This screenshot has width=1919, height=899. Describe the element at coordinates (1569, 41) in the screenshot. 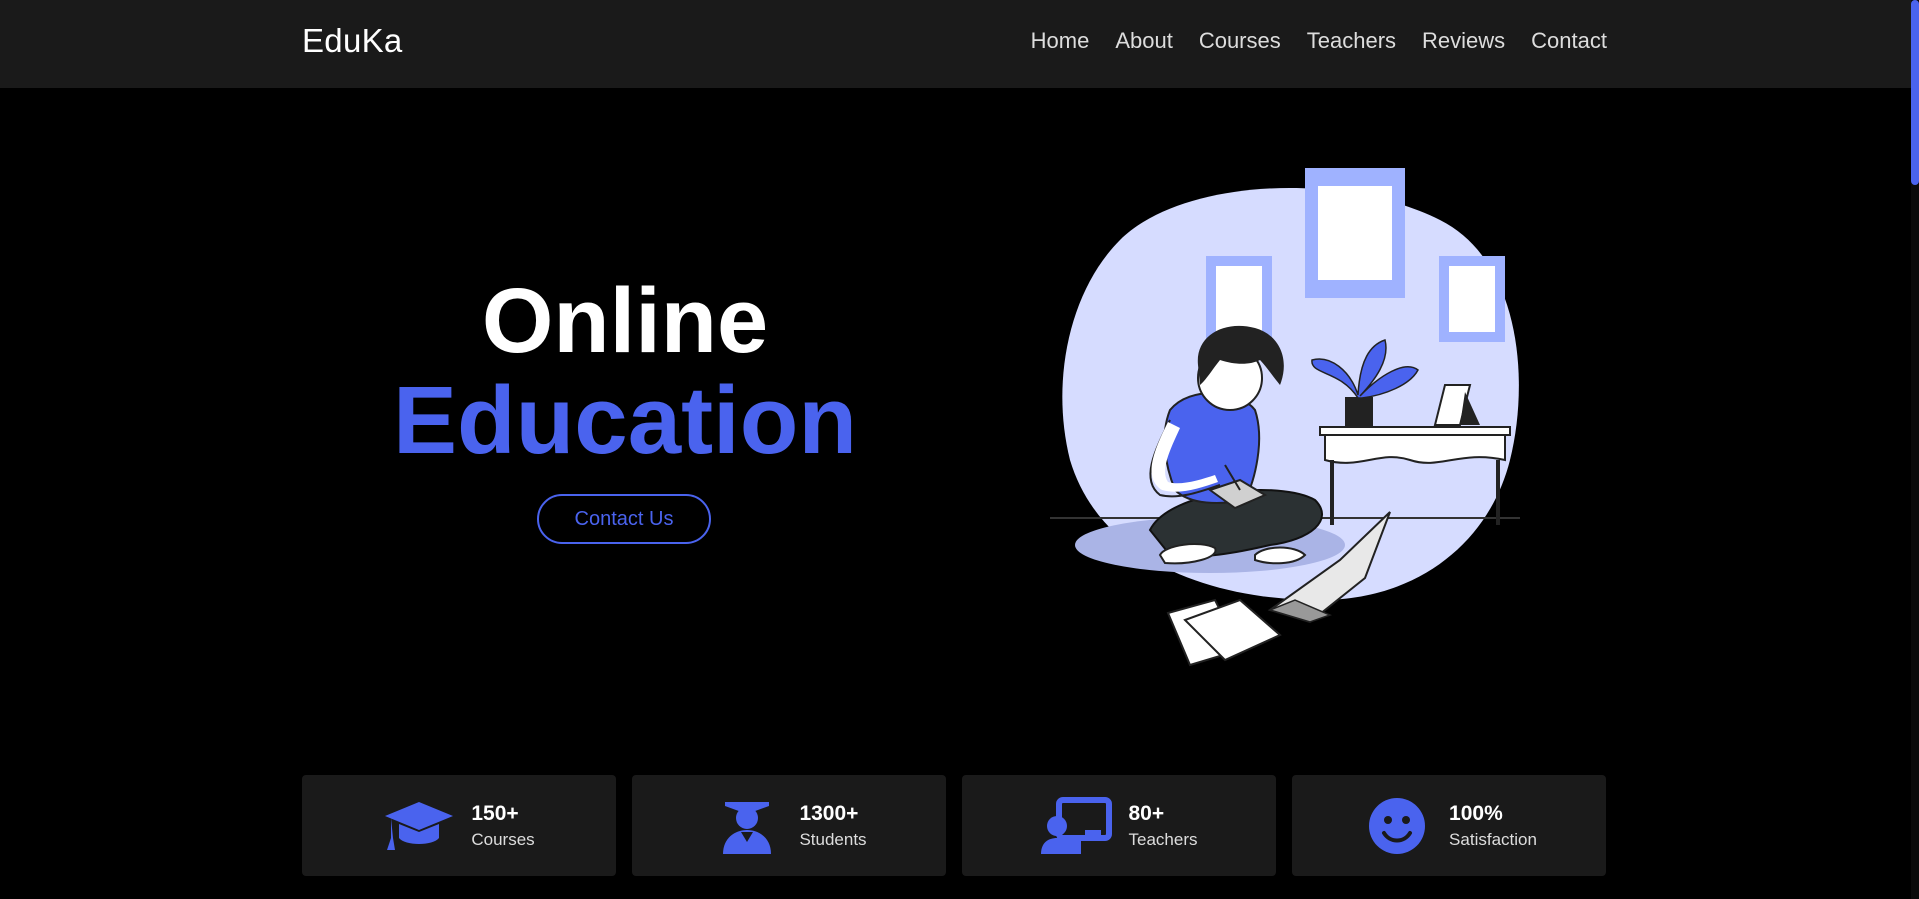

I see `nav-link-contact: Contact` at that location.